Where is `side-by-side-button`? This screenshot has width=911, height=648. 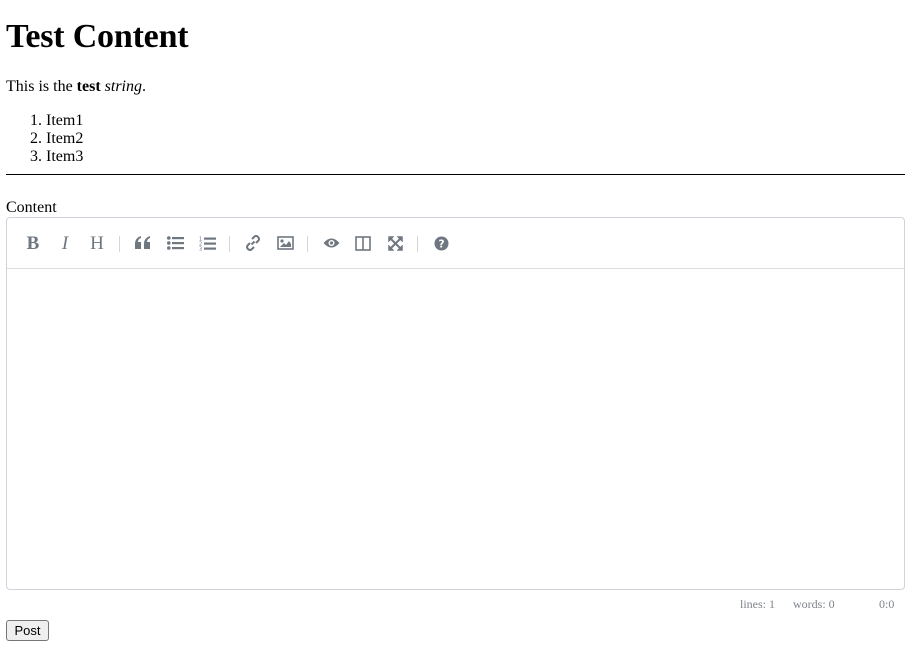
side-by-side-button is located at coordinates (363, 243).